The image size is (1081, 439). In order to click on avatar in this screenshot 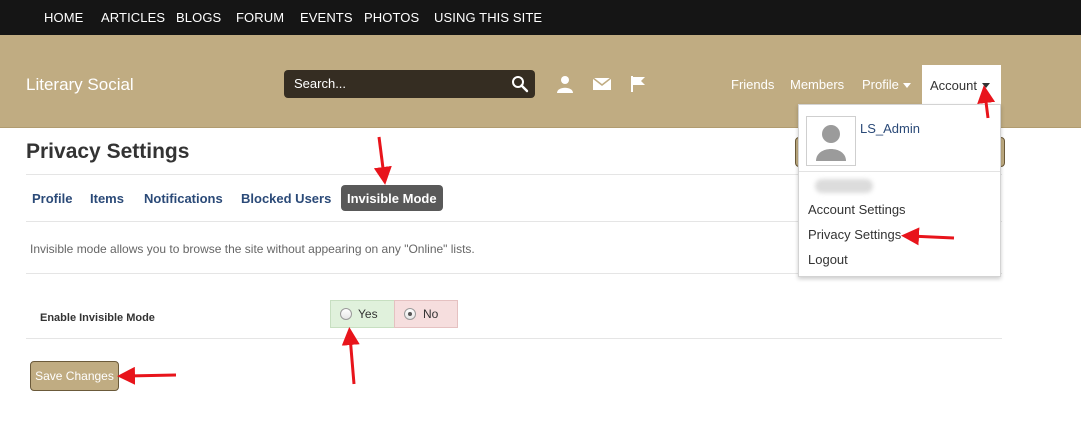, I will do `click(831, 141)`.